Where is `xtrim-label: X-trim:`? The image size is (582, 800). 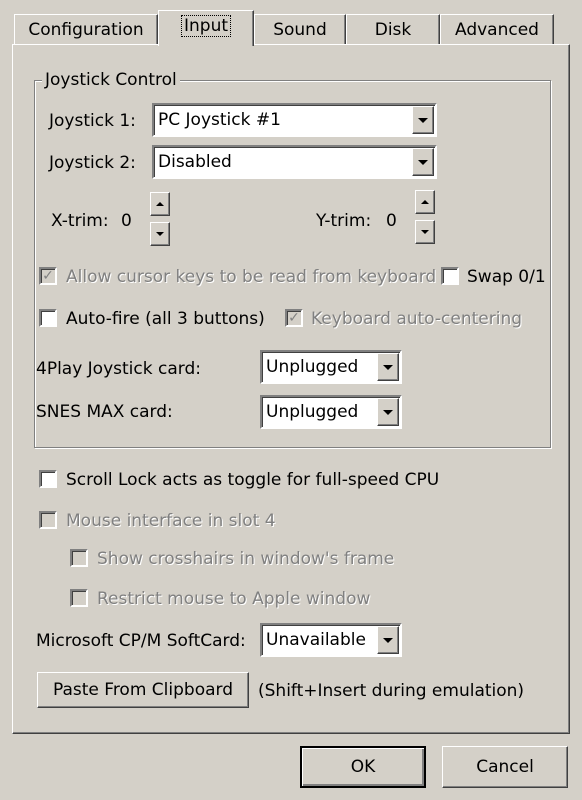
xtrim-label: X-trim: is located at coordinates (80, 221).